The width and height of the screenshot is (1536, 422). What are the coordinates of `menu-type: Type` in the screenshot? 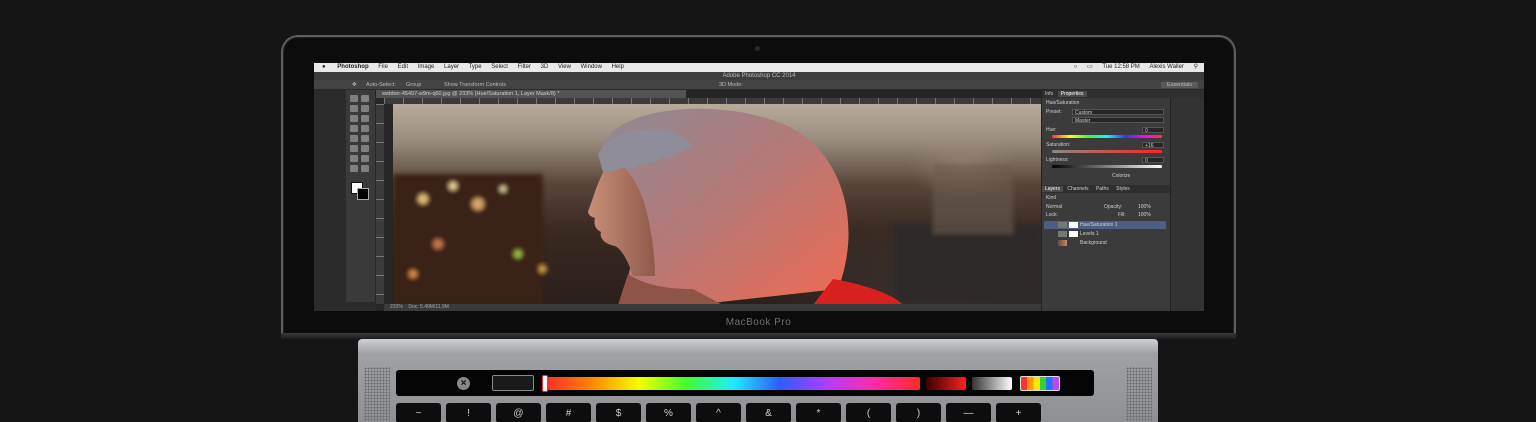 It's located at (475, 67).